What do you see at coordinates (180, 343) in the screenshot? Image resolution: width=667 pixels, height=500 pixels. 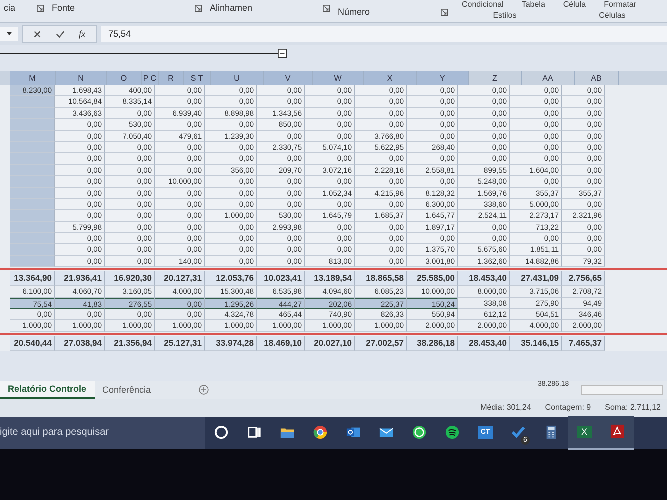 I see `table-cell: 25.127,31` at bounding box center [180, 343].